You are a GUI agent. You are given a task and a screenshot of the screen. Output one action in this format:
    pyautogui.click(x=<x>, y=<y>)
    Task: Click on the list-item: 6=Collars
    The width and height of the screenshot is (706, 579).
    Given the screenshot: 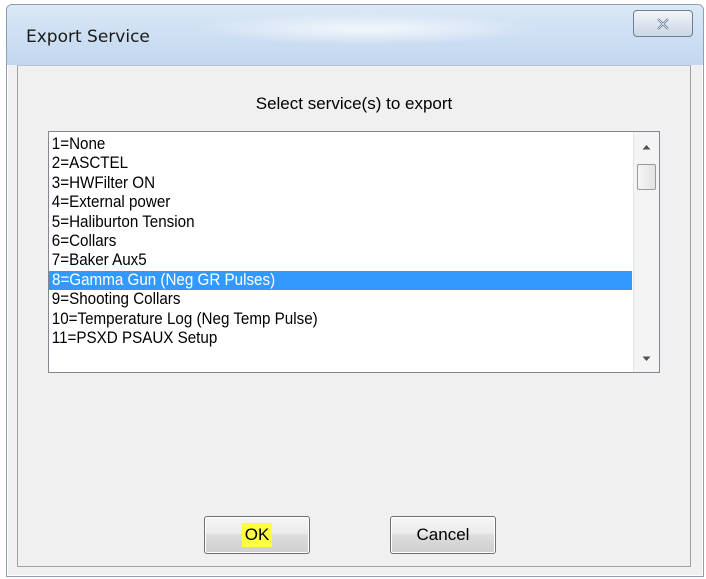 What is the action you would take?
    pyautogui.click(x=317, y=241)
    